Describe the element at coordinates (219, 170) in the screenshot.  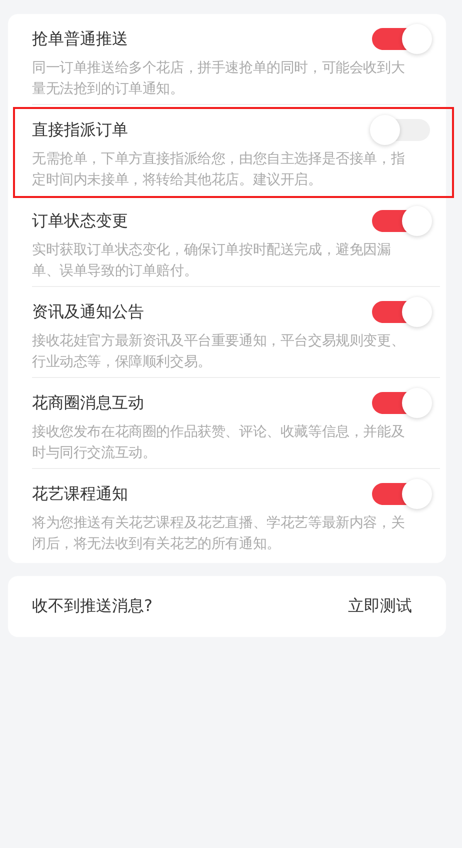
I see `setting-description: 无需抢单，下单方直接指派给您，由您自主选择是否接单，指定时间内未接单，将转给其他花店。建议开启。` at that location.